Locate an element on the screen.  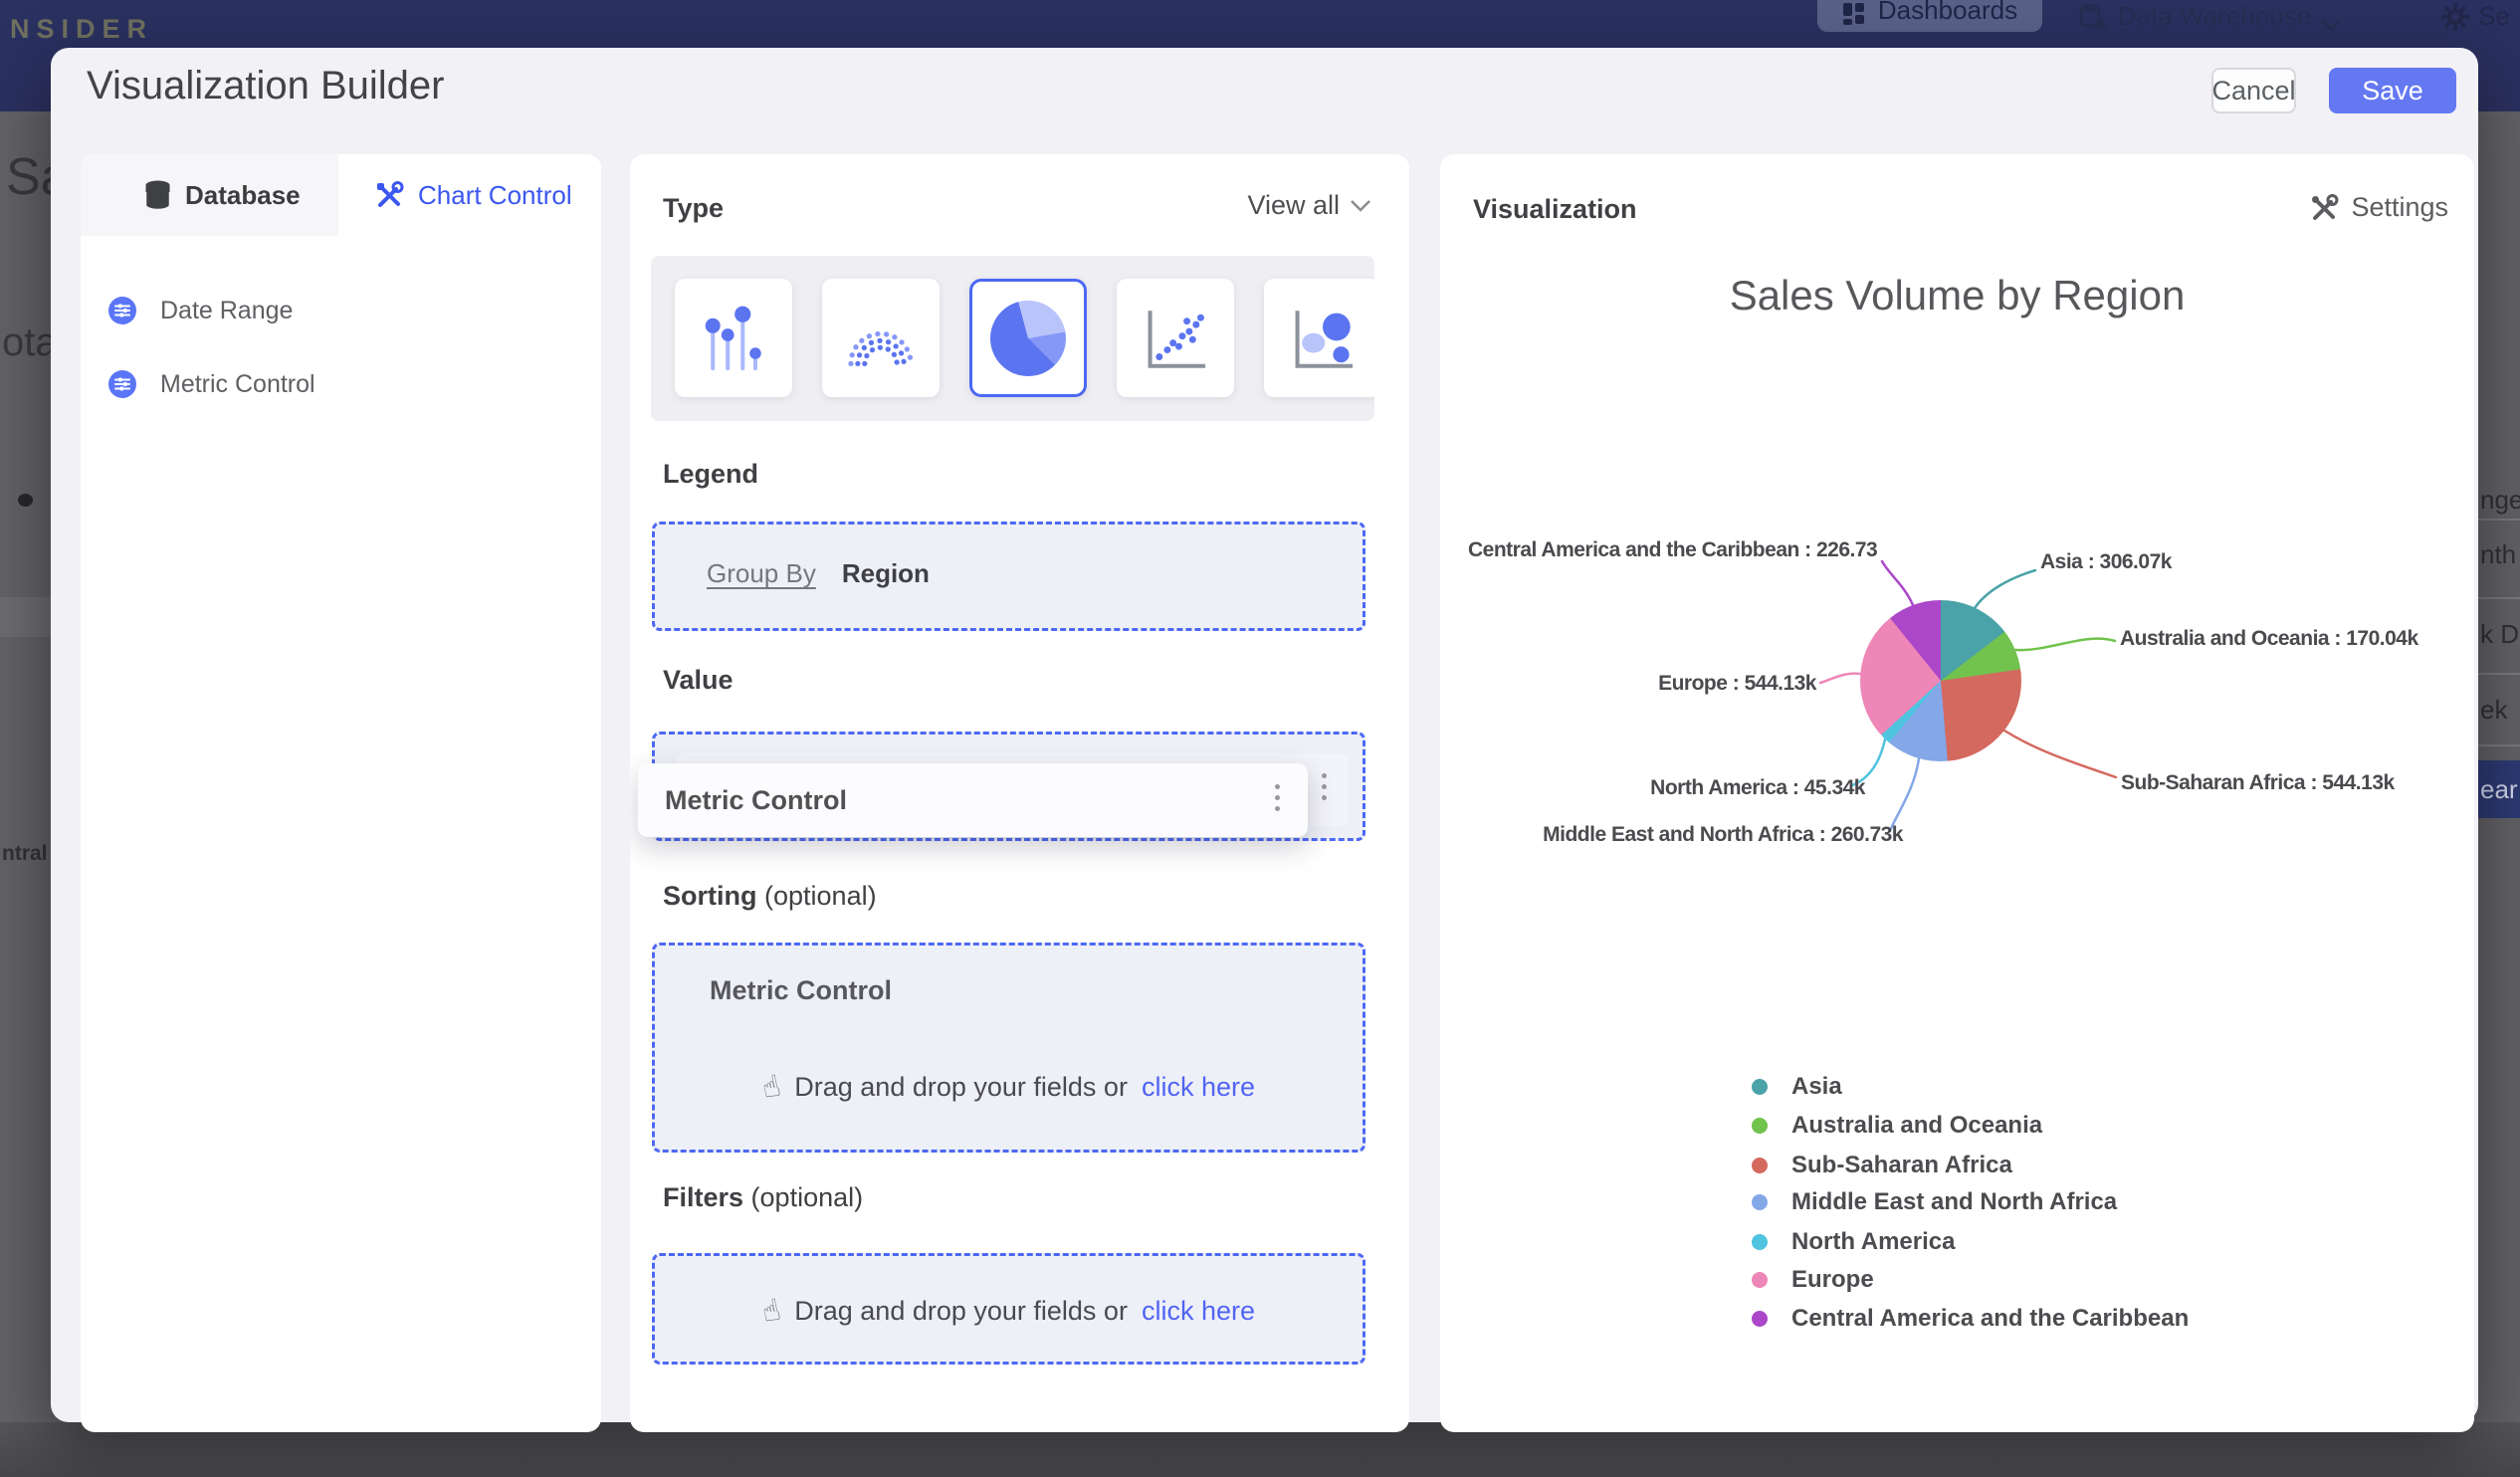
legend-label: Asia is located at coordinates (1816, 1086).